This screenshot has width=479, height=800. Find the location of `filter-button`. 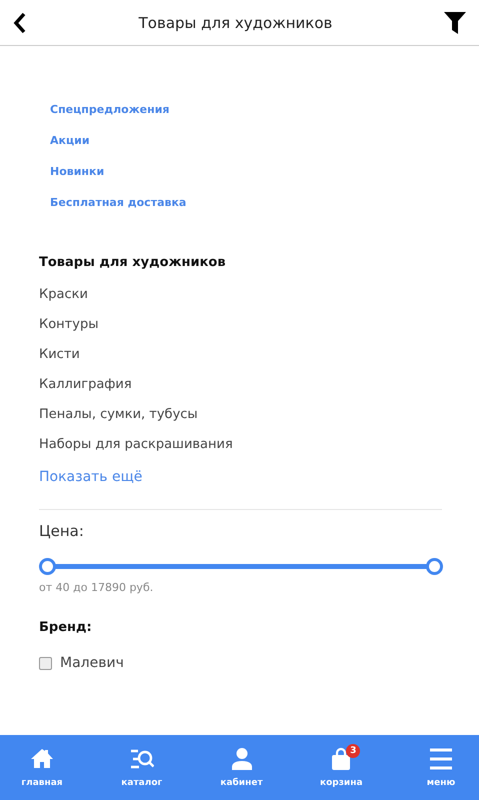

filter-button is located at coordinates (455, 22).